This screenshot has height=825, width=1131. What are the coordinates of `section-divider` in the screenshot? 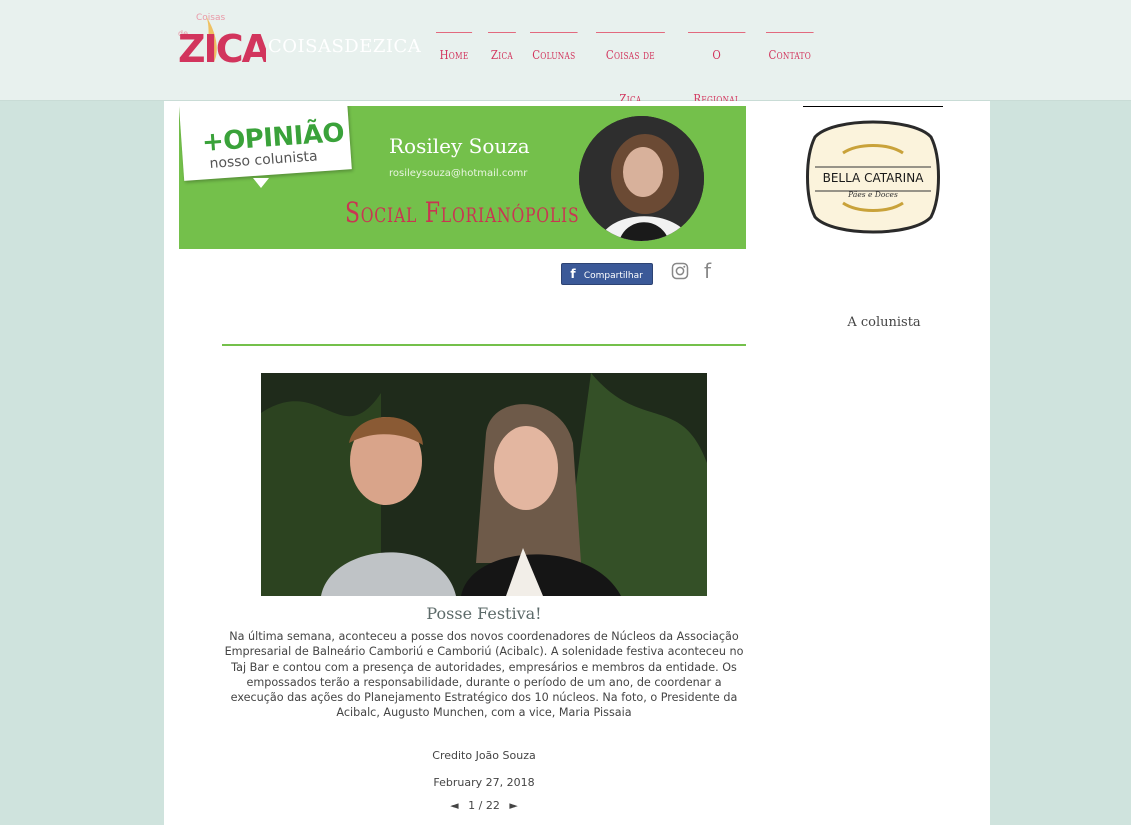 It's located at (484, 345).